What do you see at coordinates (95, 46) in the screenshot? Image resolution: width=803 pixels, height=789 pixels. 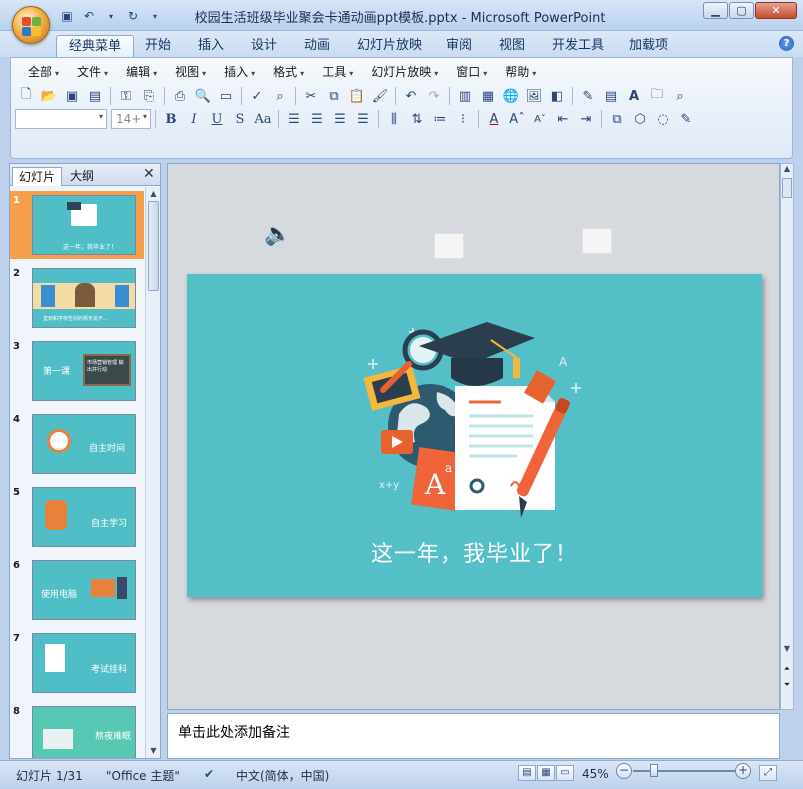 I see `tab-classic-menu: 经典菜单` at bounding box center [95, 46].